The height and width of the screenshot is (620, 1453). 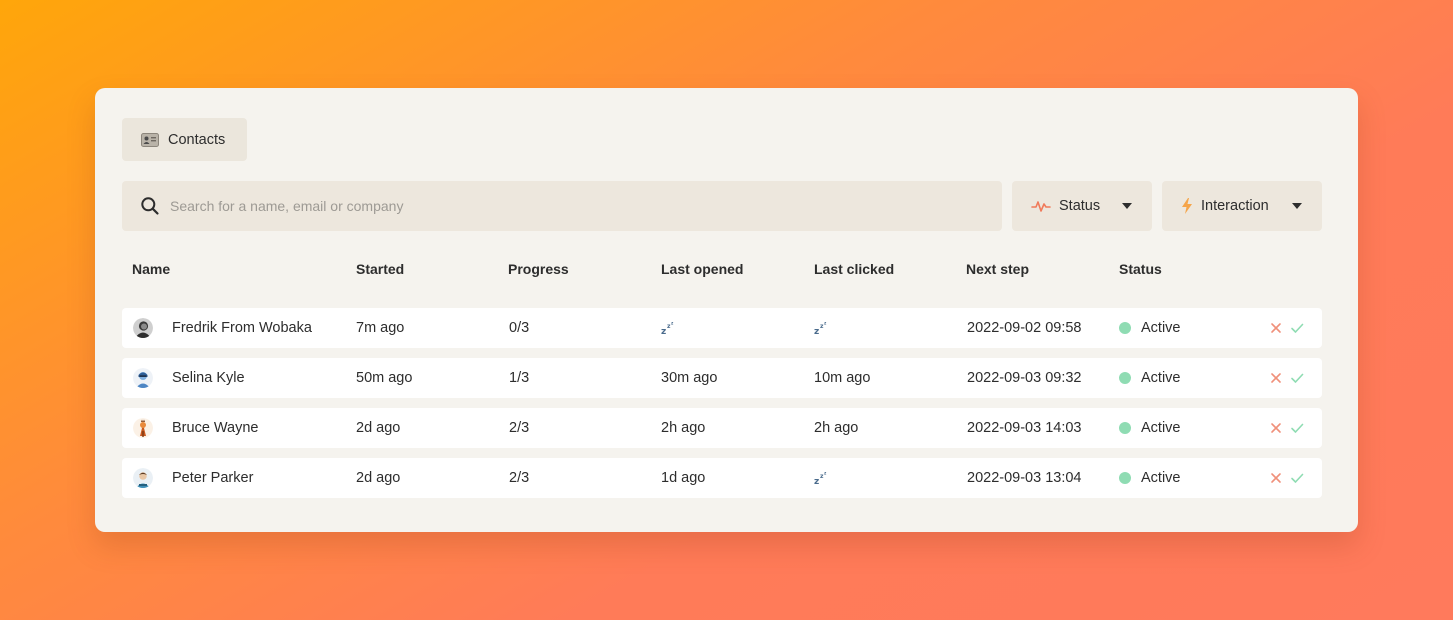 What do you see at coordinates (242, 328) in the screenshot?
I see `contact-name: Fredrik From Wobaka` at bounding box center [242, 328].